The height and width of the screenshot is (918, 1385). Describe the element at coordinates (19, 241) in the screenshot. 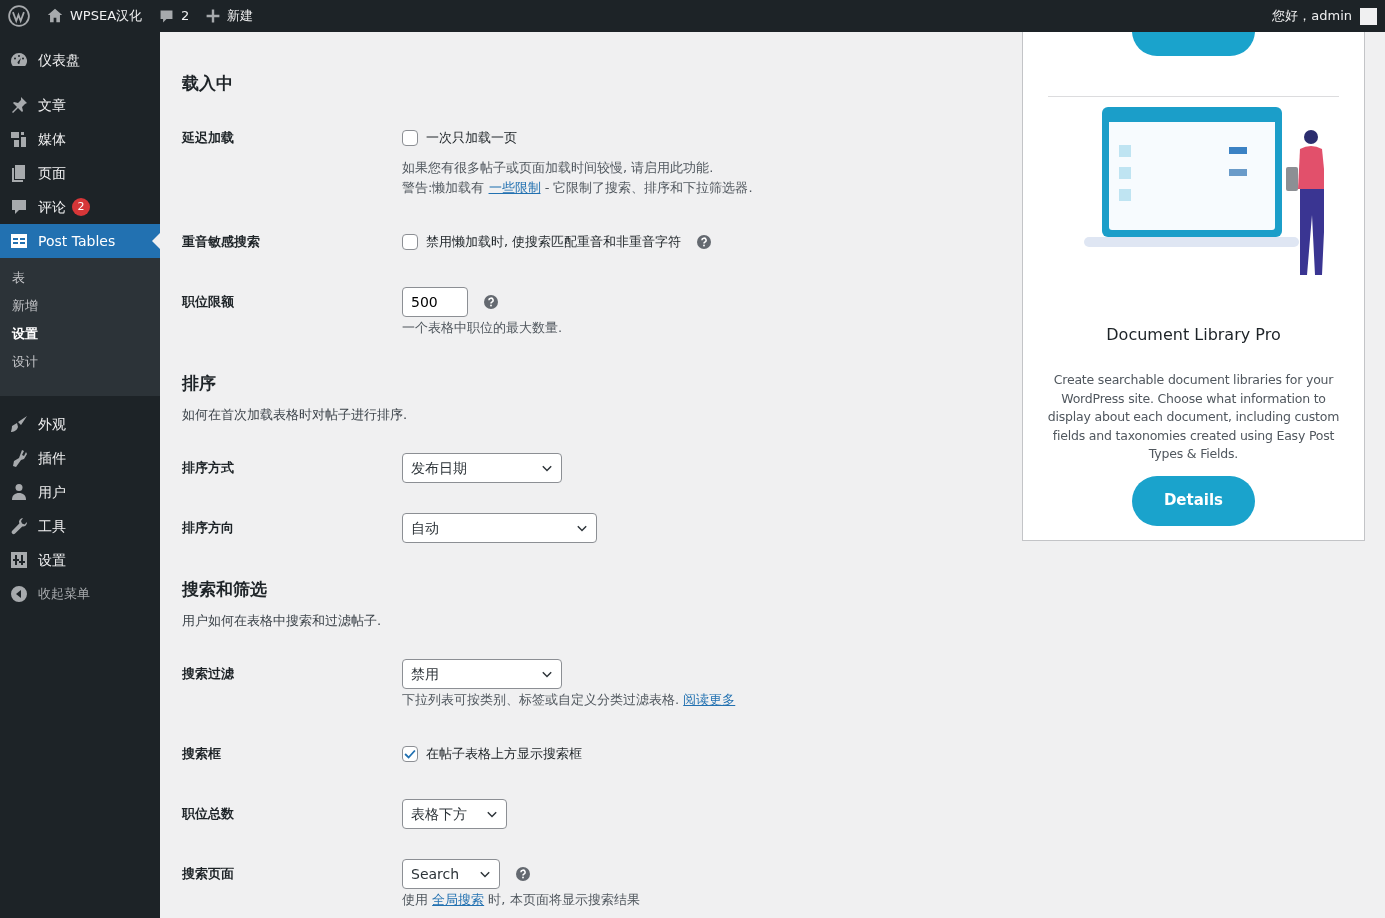

I see `table-icon` at that location.